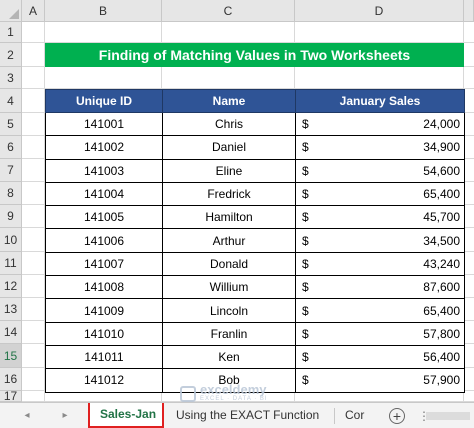 The width and height of the screenshot is (474, 428). I want to click on table-row: 141005 Hamilton $45,700, so click(255, 217).